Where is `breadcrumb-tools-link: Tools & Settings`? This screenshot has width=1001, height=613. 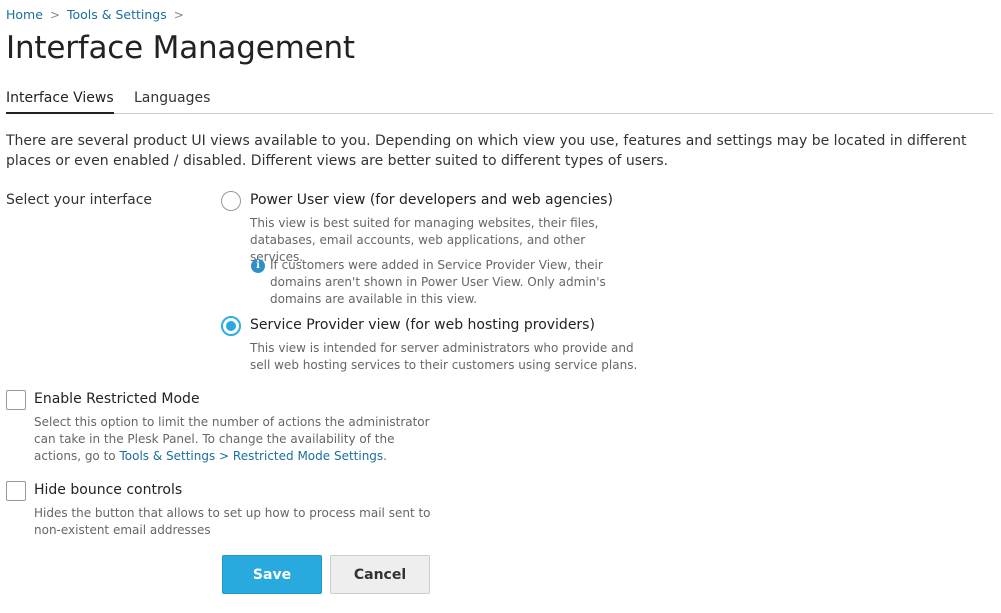
breadcrumb-tools-link: Tools & Settings is located at coordinates (117, 14).